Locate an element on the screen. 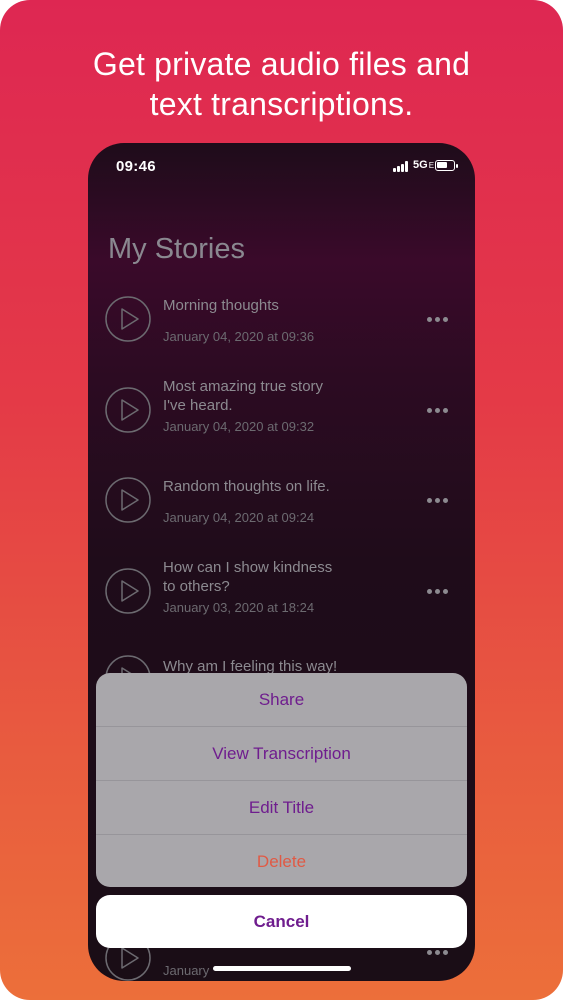 The width and height of the screenshot is (563, 1000). story-title: Most amazing true story I've heard. is located at coordinates (288, 396).